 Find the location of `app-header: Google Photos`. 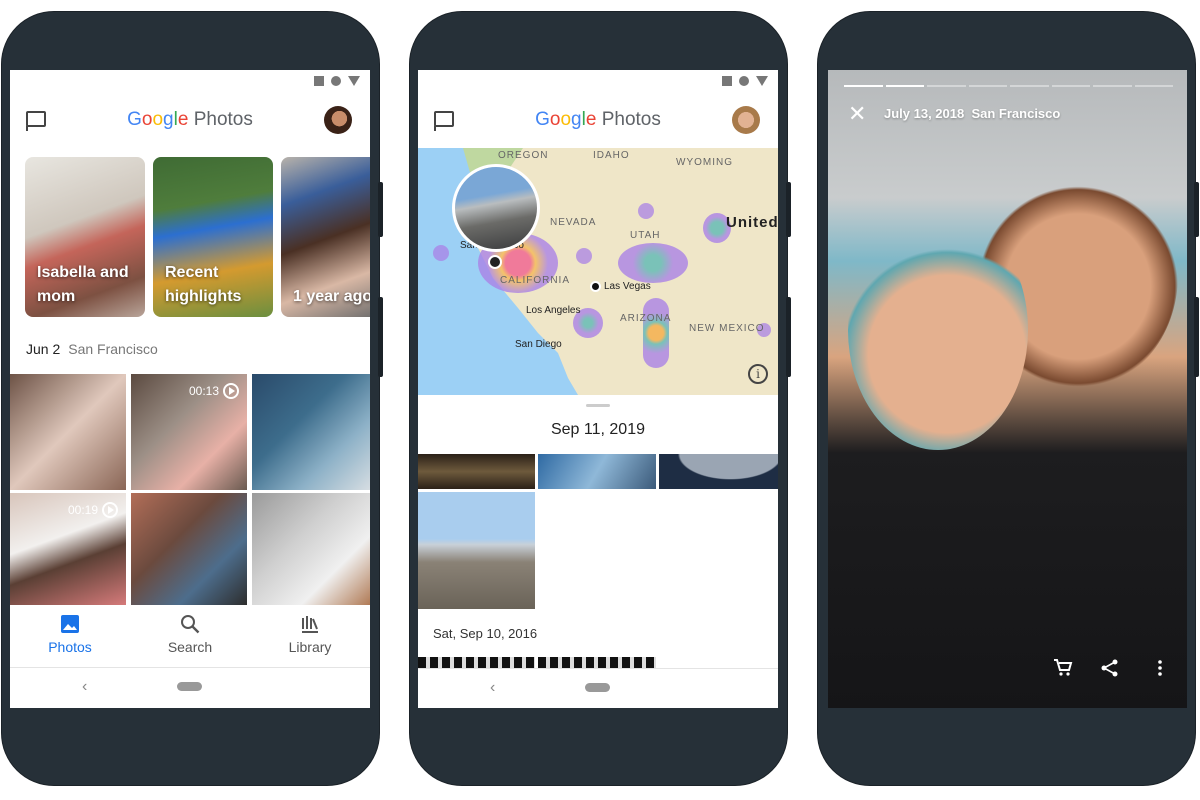

app-header: Google Photos is located at coordinates (598, 120).